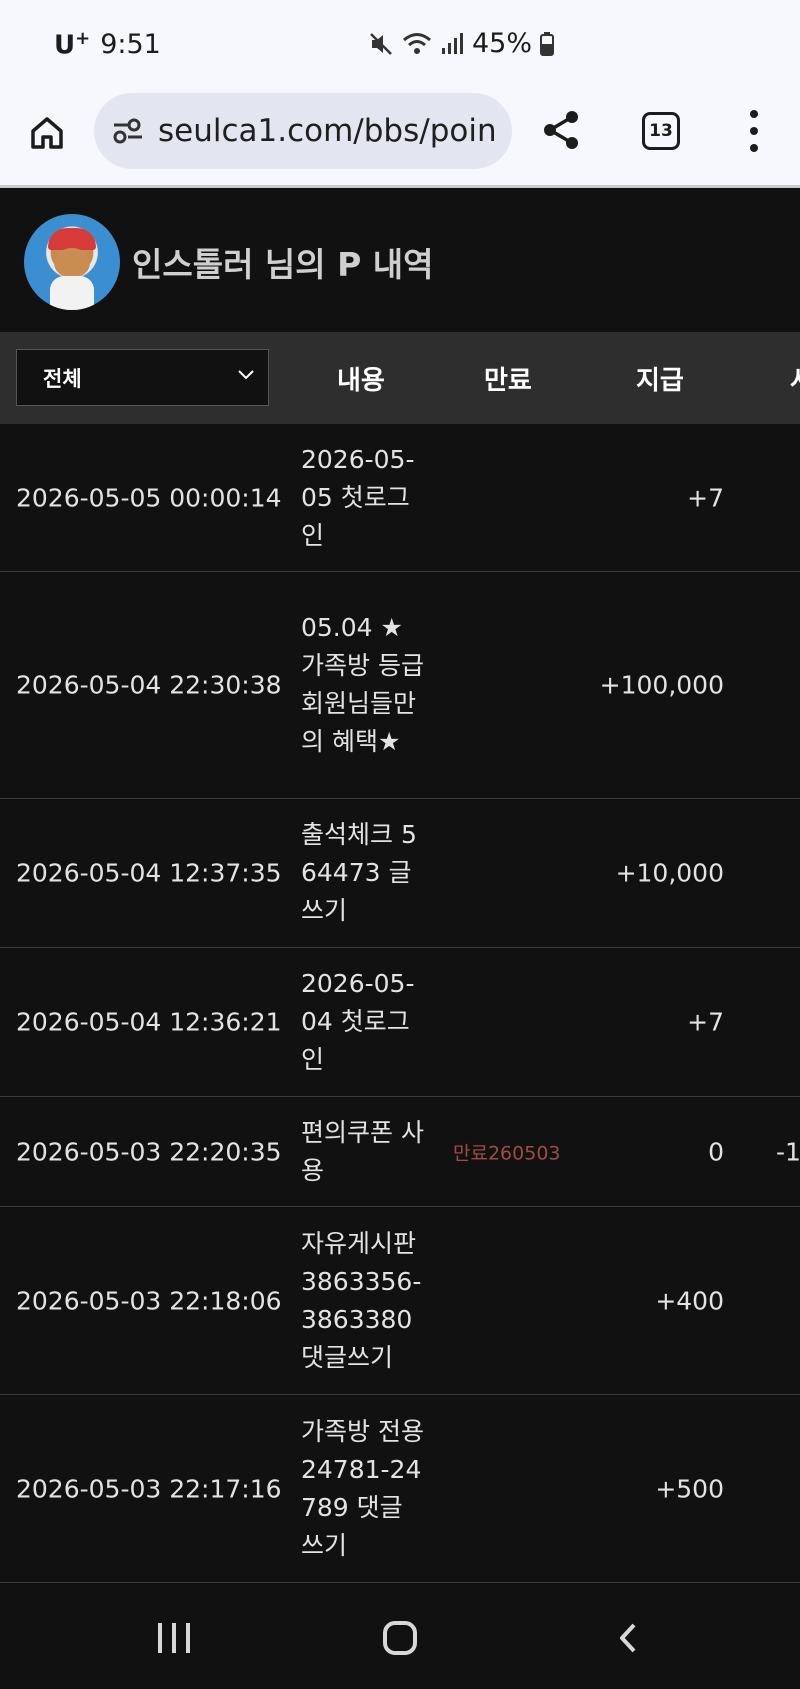 Image resolution: width=800 pixels, height=1689 pixels. I want to click on filter-select: 전체, so click(142, 377).